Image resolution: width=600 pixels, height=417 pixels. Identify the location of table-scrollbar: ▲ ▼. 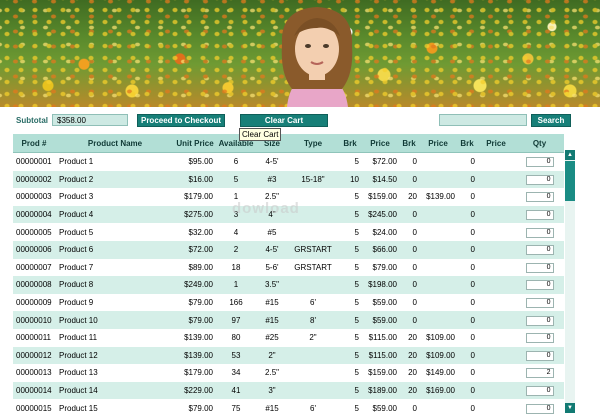
(570, 281).